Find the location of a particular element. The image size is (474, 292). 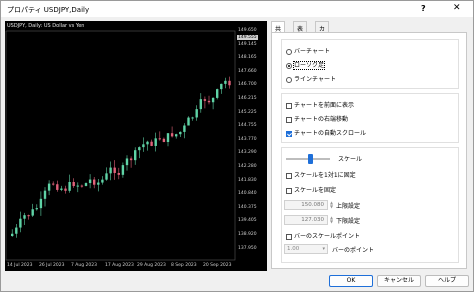

radio-candlestick: ローソク足 is located at coordinates (306, 65).